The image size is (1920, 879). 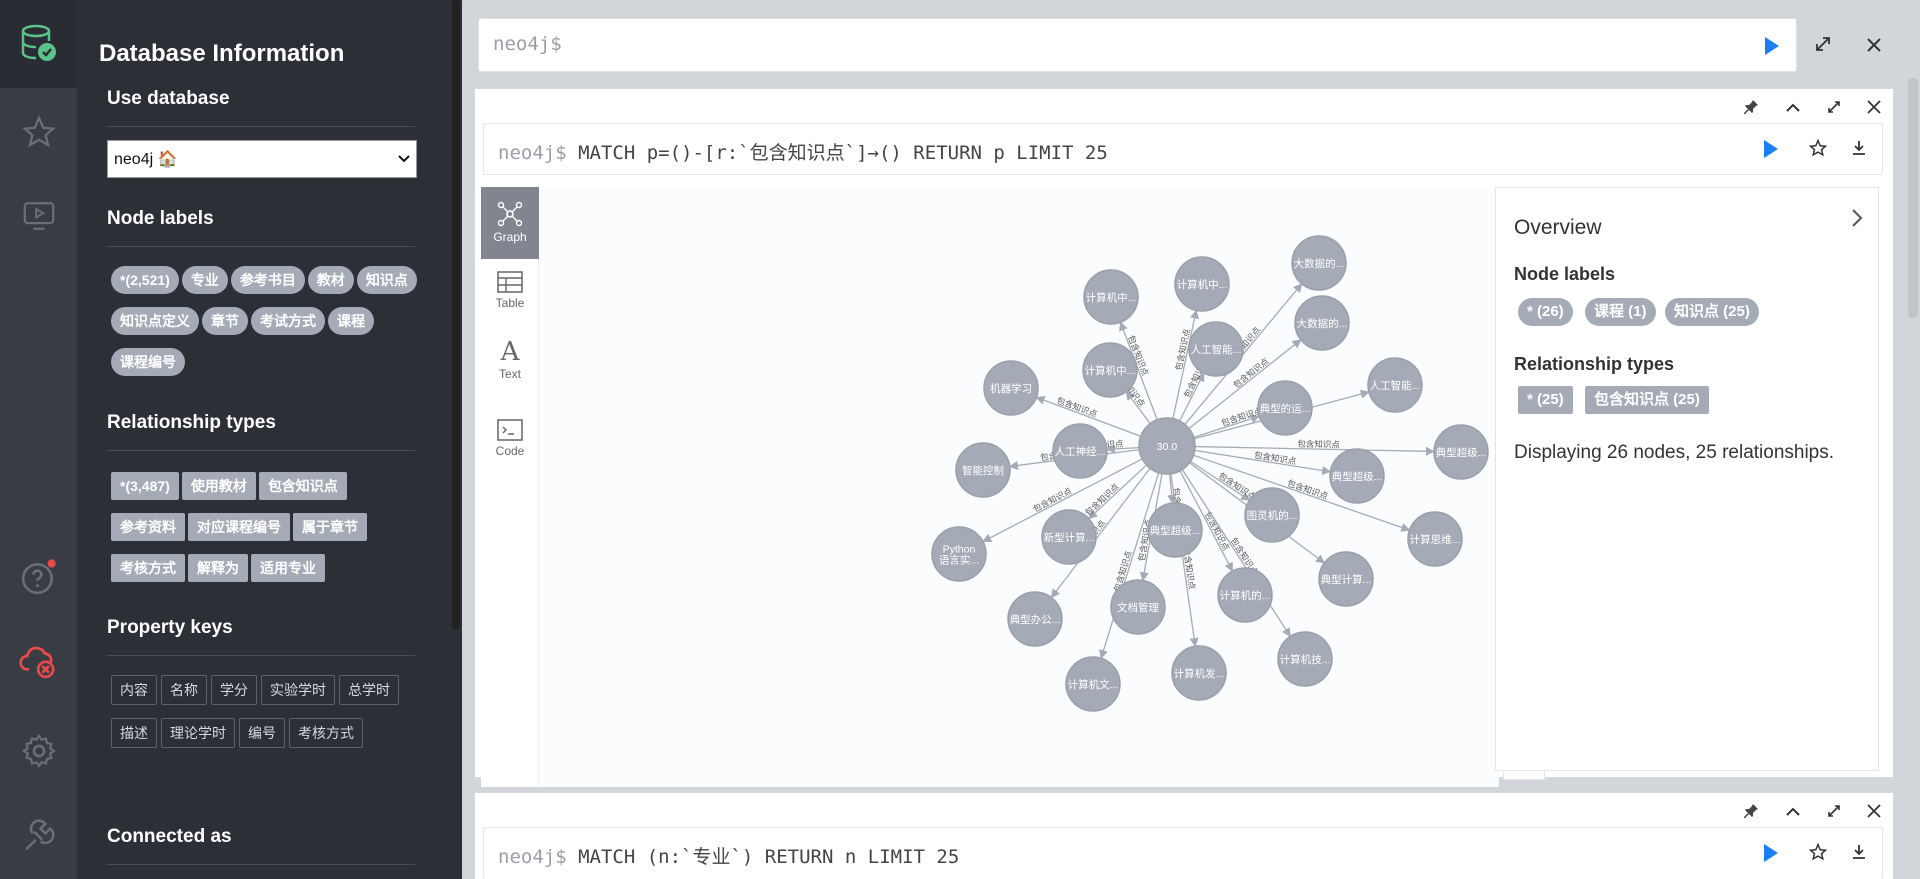 I want to click on tab-graph: Graph, so click(x=510, y=223).